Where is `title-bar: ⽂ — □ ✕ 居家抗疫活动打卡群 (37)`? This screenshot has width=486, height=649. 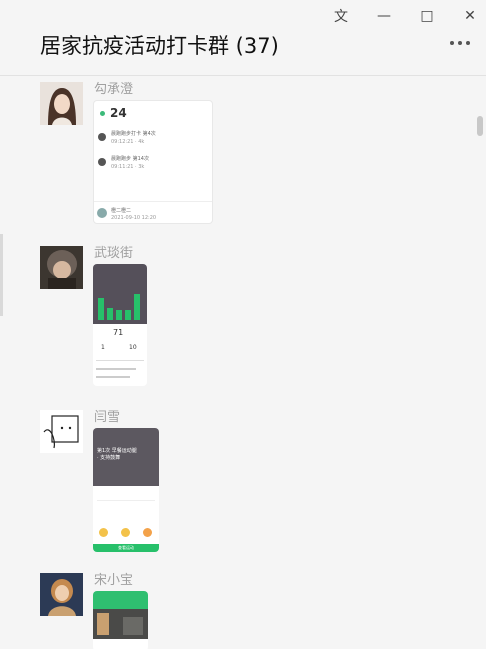 title-bar: ⽂ — □ ✕ 居家抗疫活动打卡群 (37) is located at coordinates (243, 38).